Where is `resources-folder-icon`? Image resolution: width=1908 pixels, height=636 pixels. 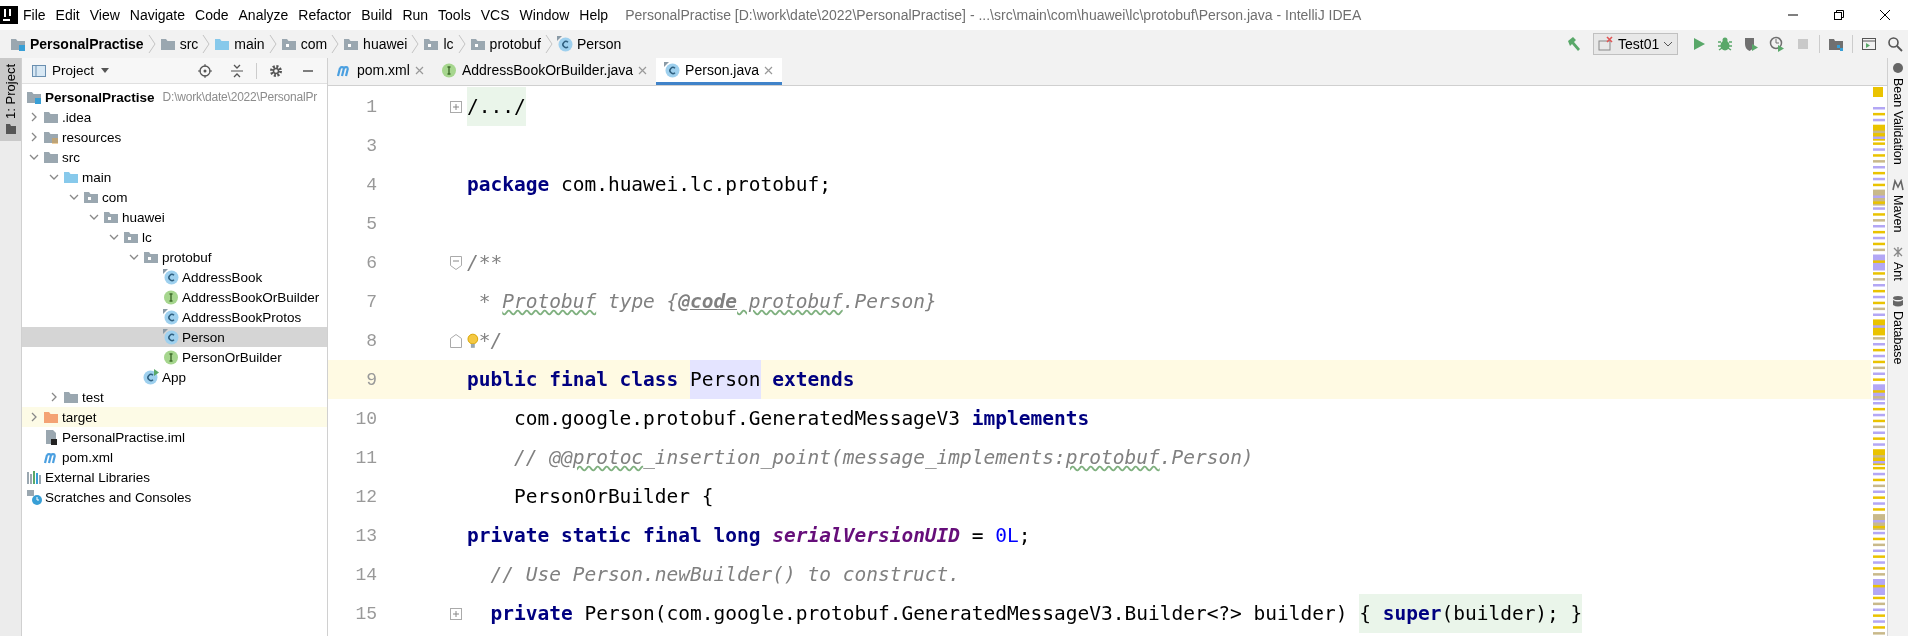
resources-folder-icon is located at coordinates (51, 137).